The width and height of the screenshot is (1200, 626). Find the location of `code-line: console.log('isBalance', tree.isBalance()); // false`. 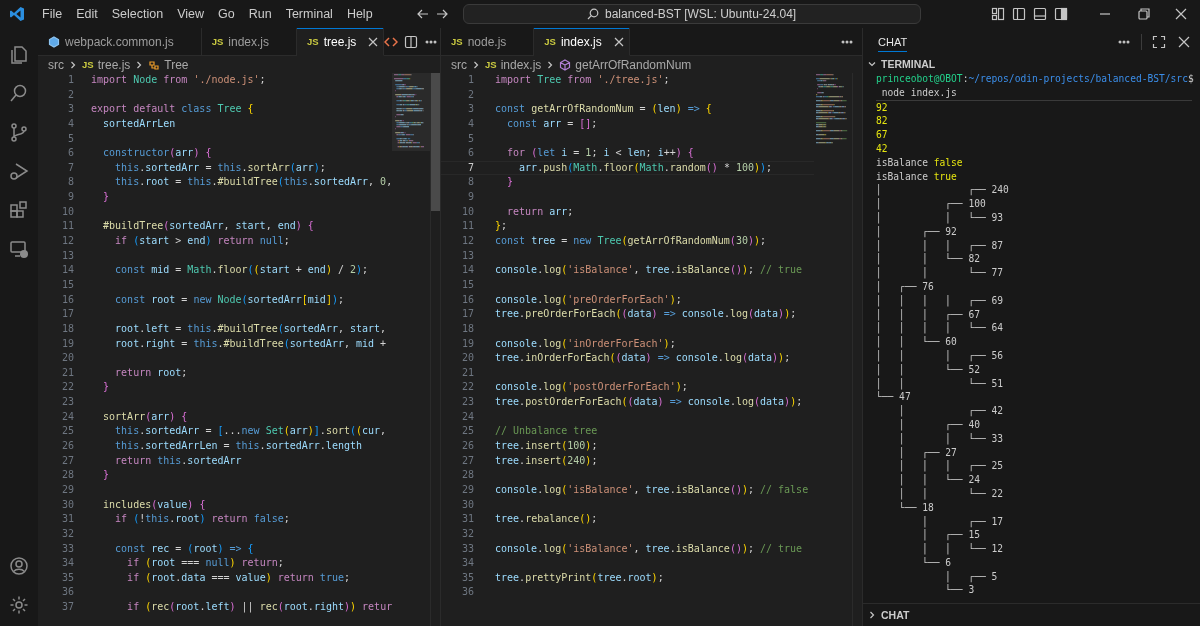

code-line: console.log('isBalance', tree.isBalance()); // false is located at coordinates (652, 489).